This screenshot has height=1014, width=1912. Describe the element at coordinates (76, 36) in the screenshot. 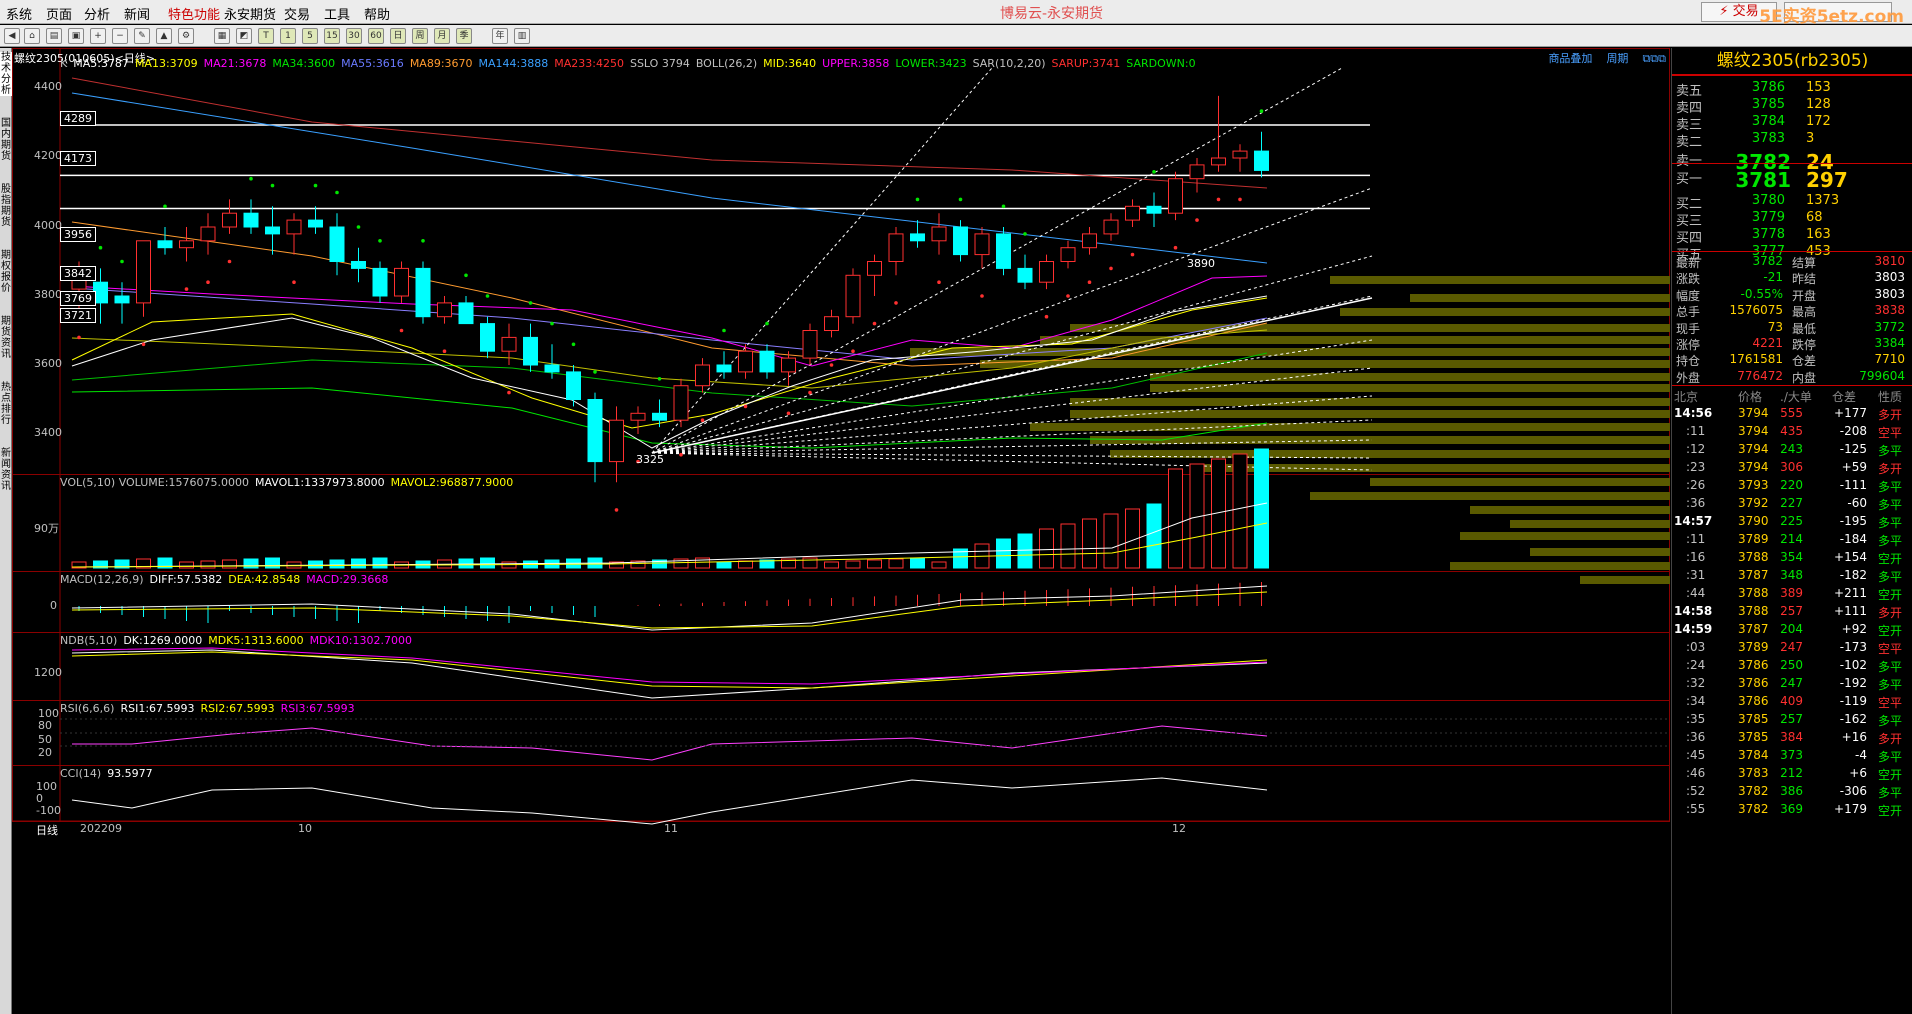

I see `window-icon: ▣` at that location.